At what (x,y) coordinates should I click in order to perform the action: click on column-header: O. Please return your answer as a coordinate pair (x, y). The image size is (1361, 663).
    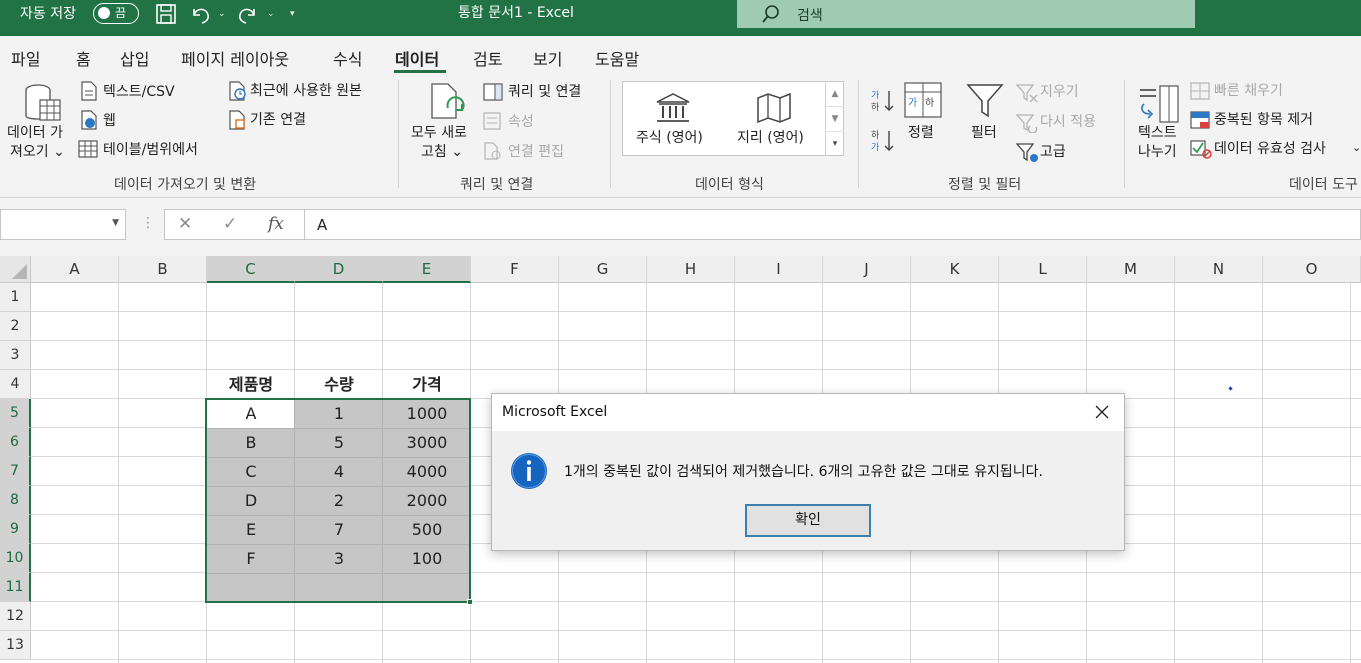
    Looking at the image, I should click on (1312, 269).